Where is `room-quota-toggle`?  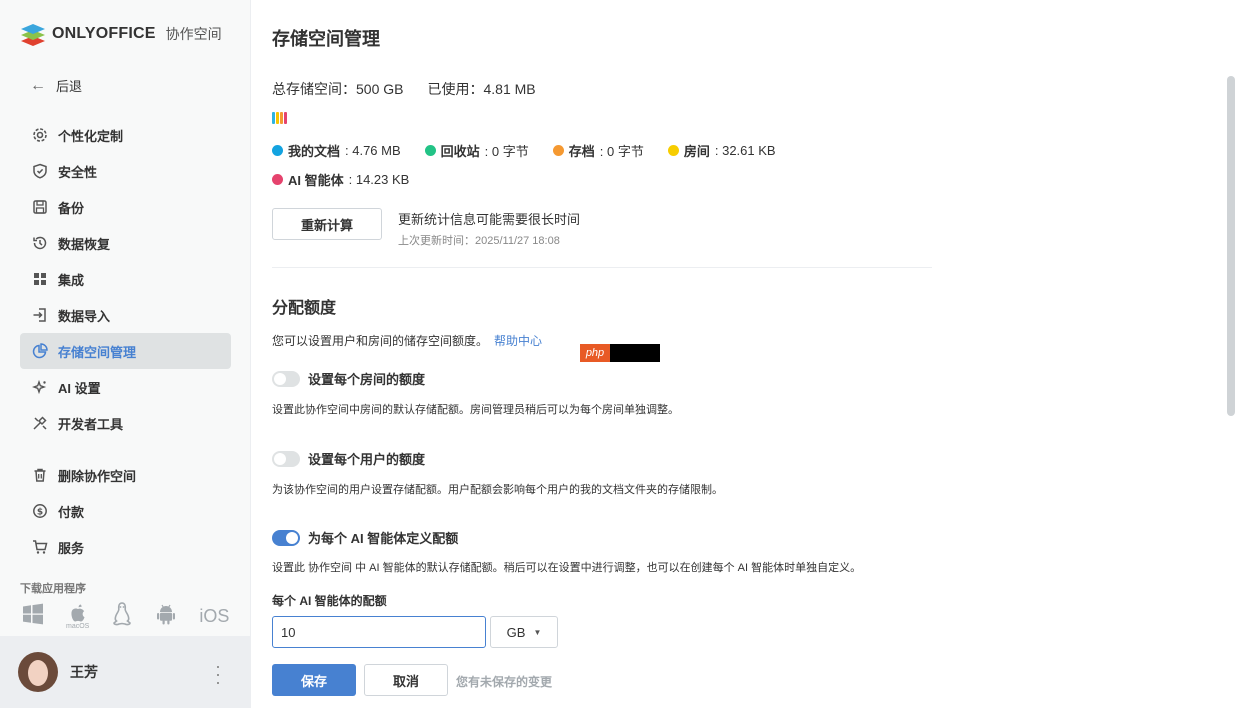 room-quota-toggle is located at coordinates (286, 378).